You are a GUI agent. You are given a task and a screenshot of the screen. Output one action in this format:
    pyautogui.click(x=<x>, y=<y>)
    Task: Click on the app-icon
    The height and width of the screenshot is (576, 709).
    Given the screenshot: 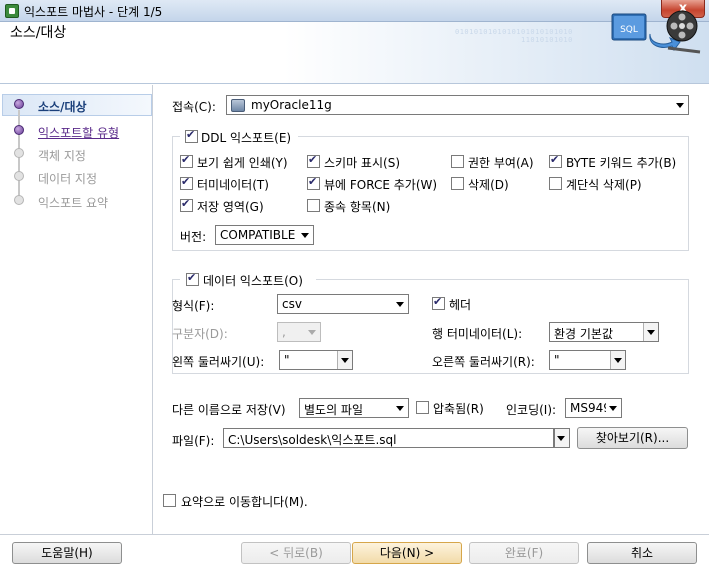 What is the action you would take?
    pyautogui.click(x=12, y=11)
    